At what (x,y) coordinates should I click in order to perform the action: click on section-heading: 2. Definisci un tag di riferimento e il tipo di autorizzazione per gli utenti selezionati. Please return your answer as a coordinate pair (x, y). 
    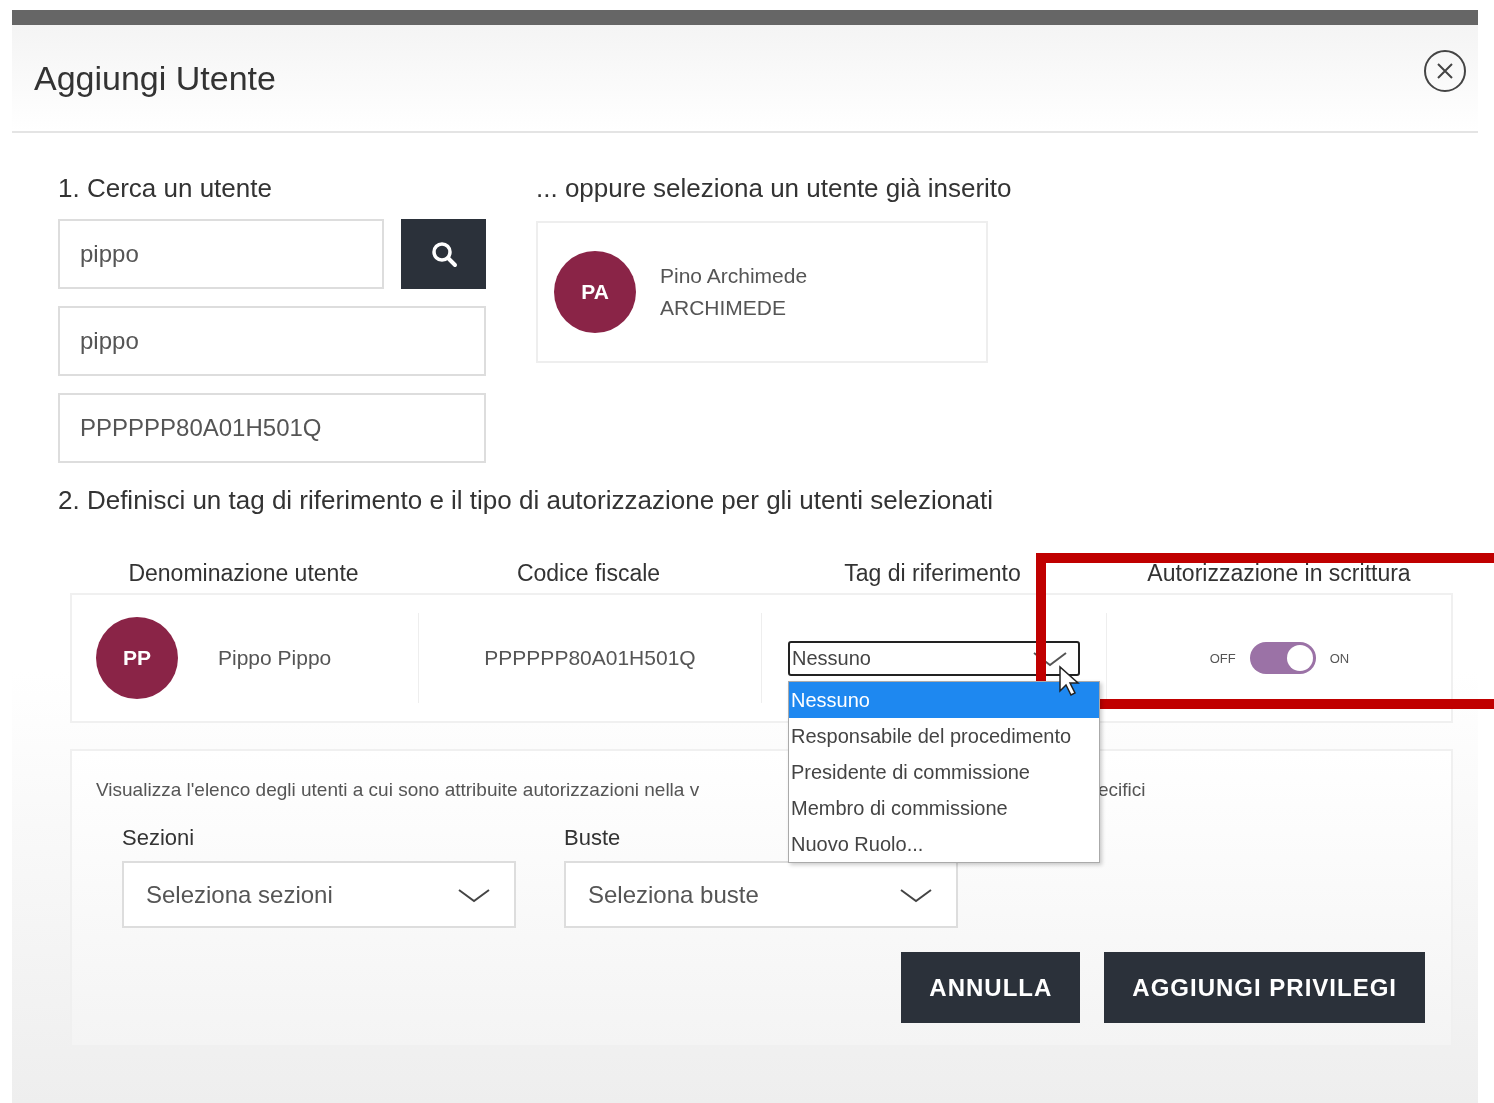
    Looking at the image, I should click on (526, 500).